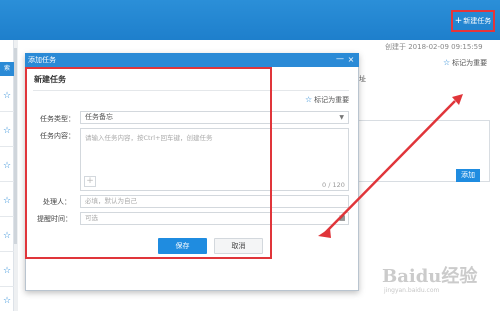 The image size is (500, 311). What do you see at coordinates (182, 246) in the screenshot?
I see `save-button: 保存` at bounding box center [182, 246].